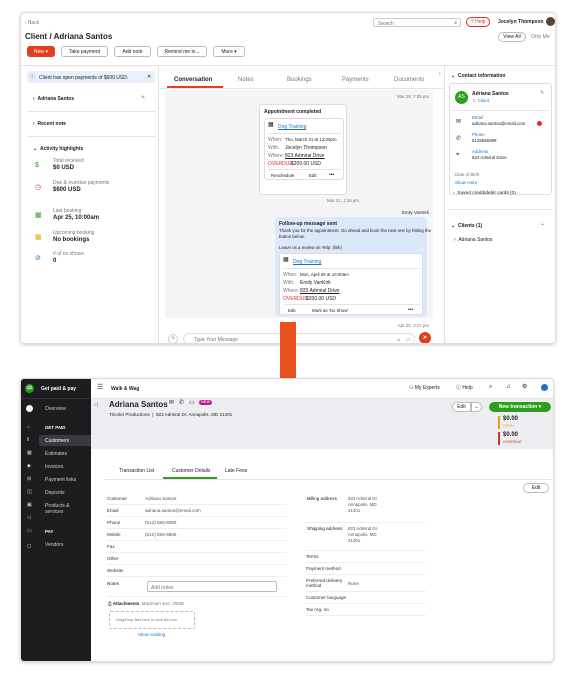 This screenshot has height=690, width=576. What do you see at coordinates (540, 37) in the screenshot?
I see `only-me-toggle: Only Me` at bounding box center [540, 37].